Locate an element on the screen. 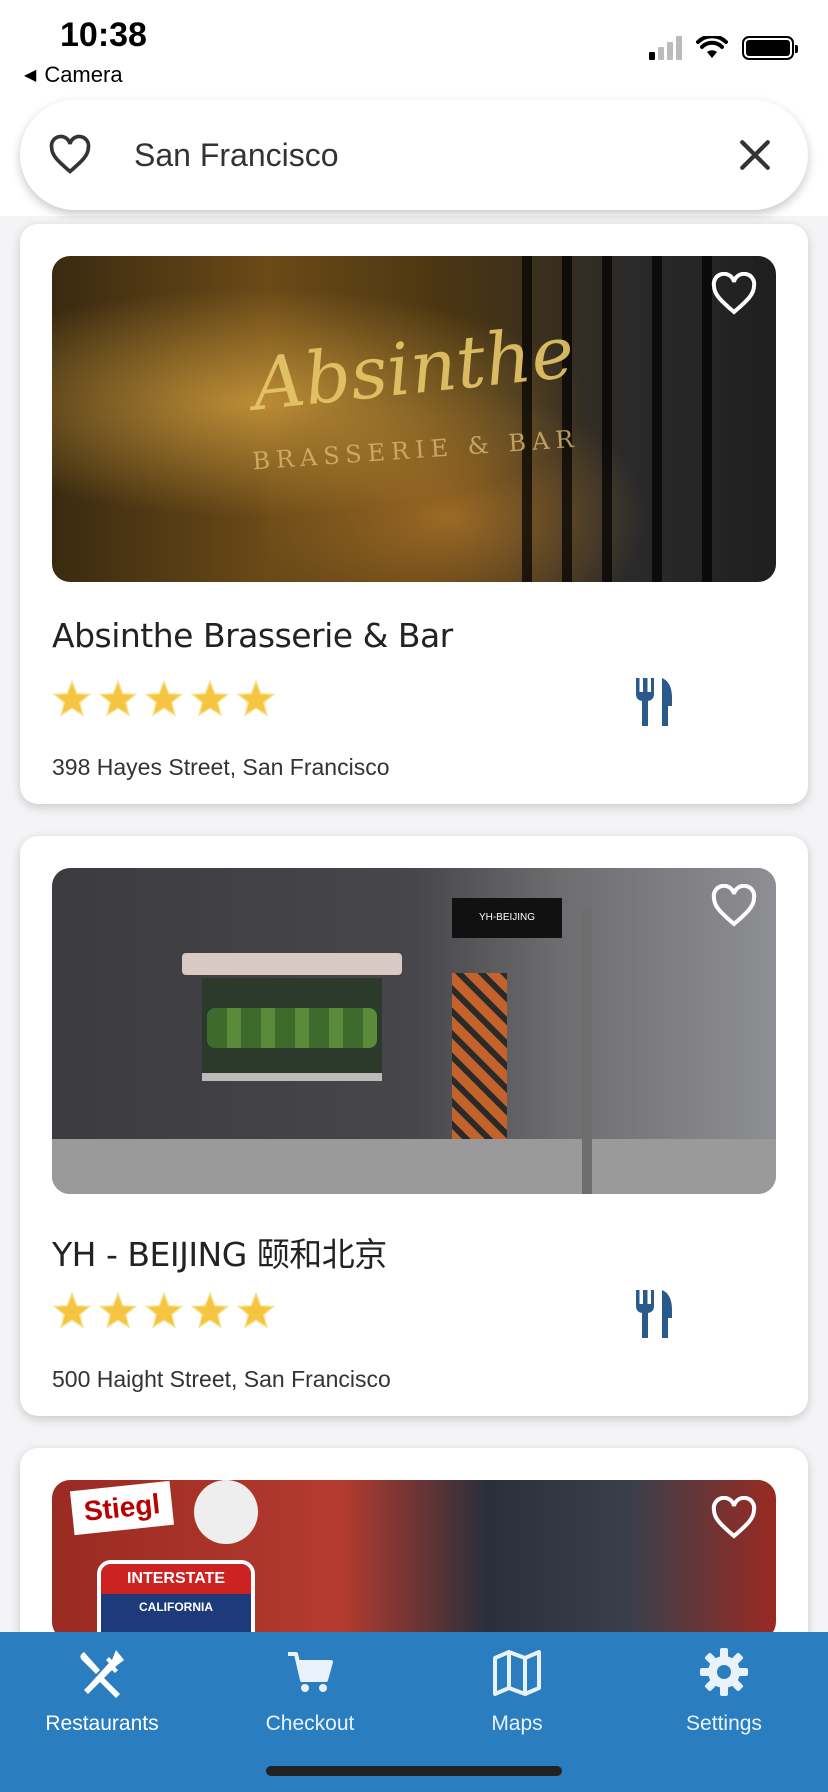 This screenshot has width=828, height=1792. photo-shield-sign: INTERSTATE CALIFORNIA is located at coordinates (176, 1596).